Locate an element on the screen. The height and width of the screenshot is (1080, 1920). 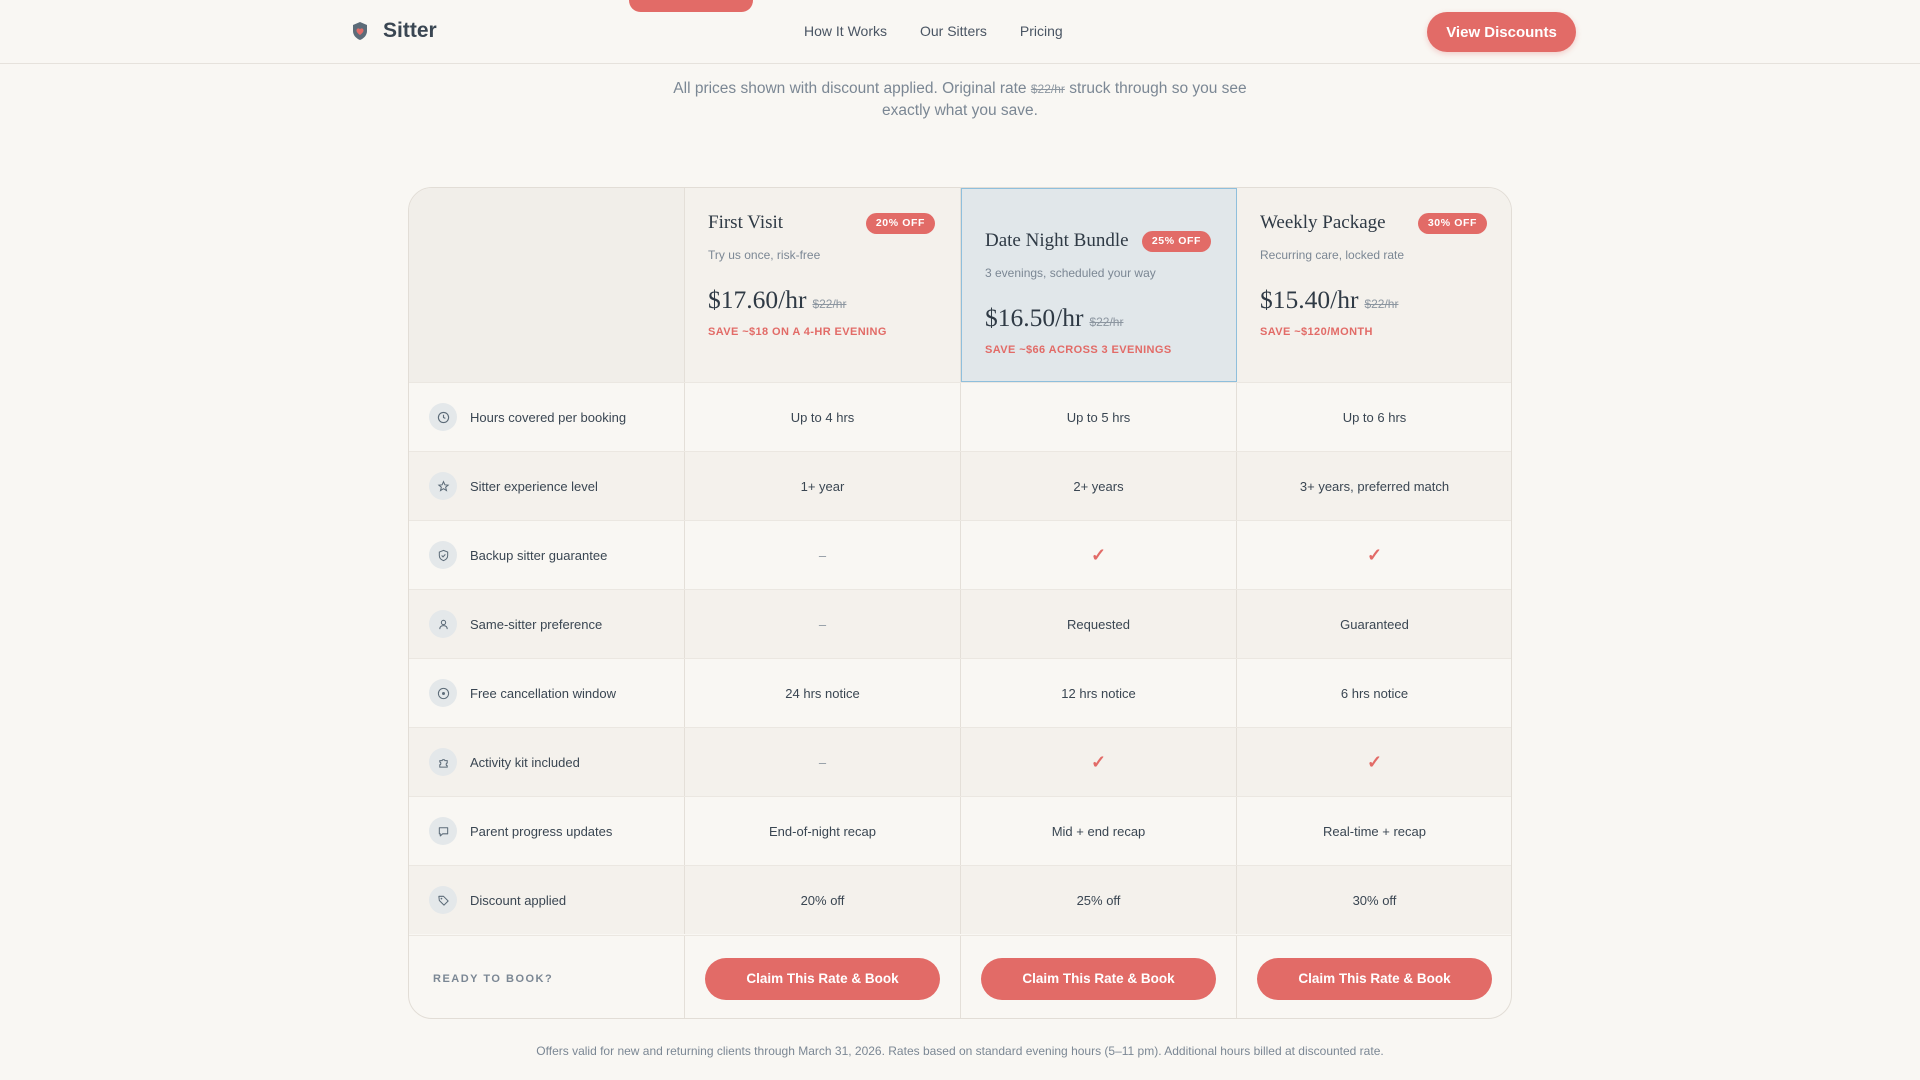
plan-price: $17.60/hr $22/hr is located at coordinates (777, 300).